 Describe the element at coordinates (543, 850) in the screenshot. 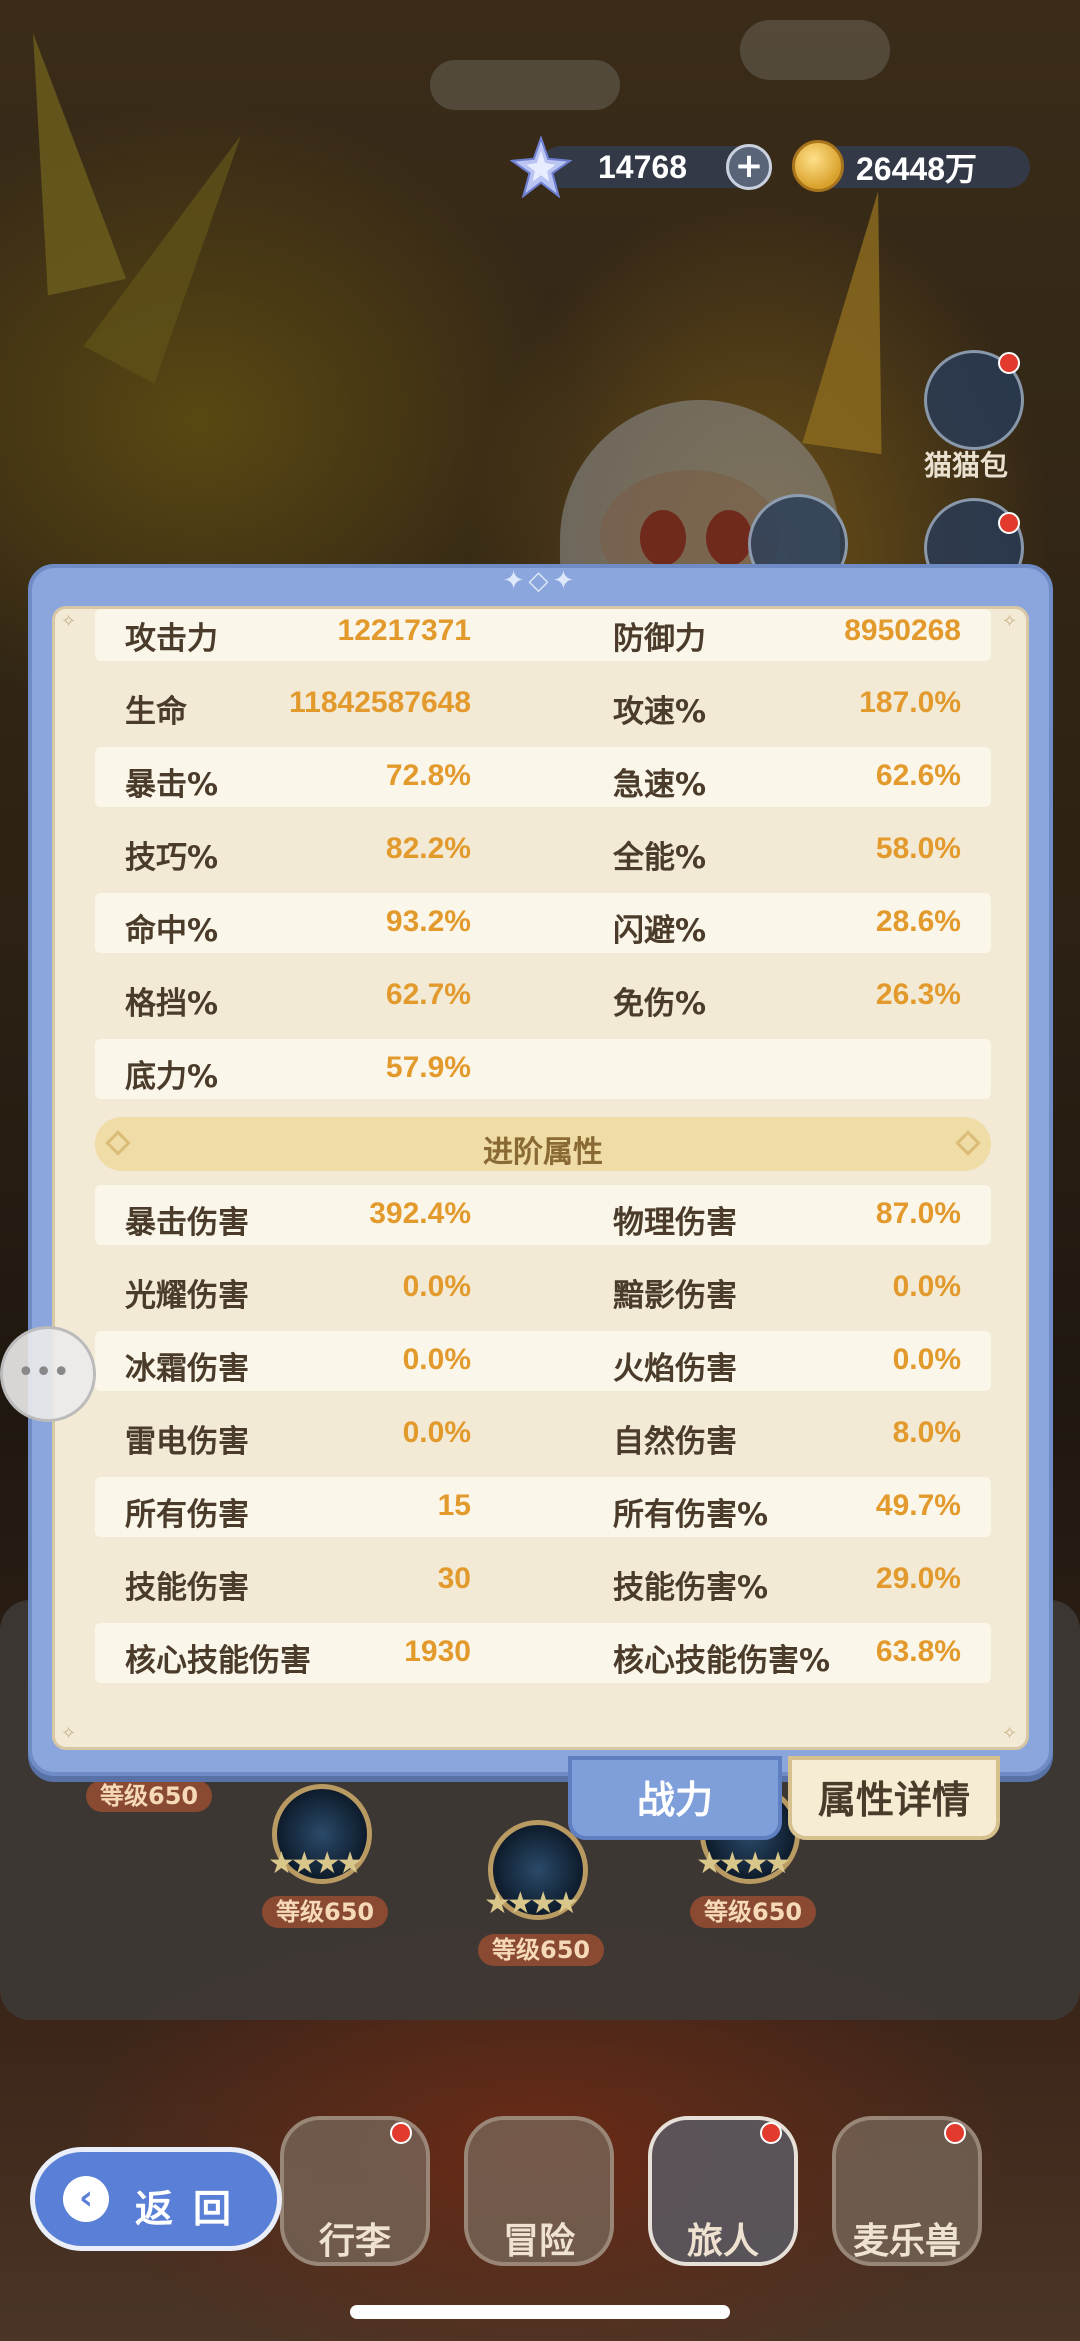

I see `stat-row: 技巧% 82.2% 全能% 58.0%` at that location.